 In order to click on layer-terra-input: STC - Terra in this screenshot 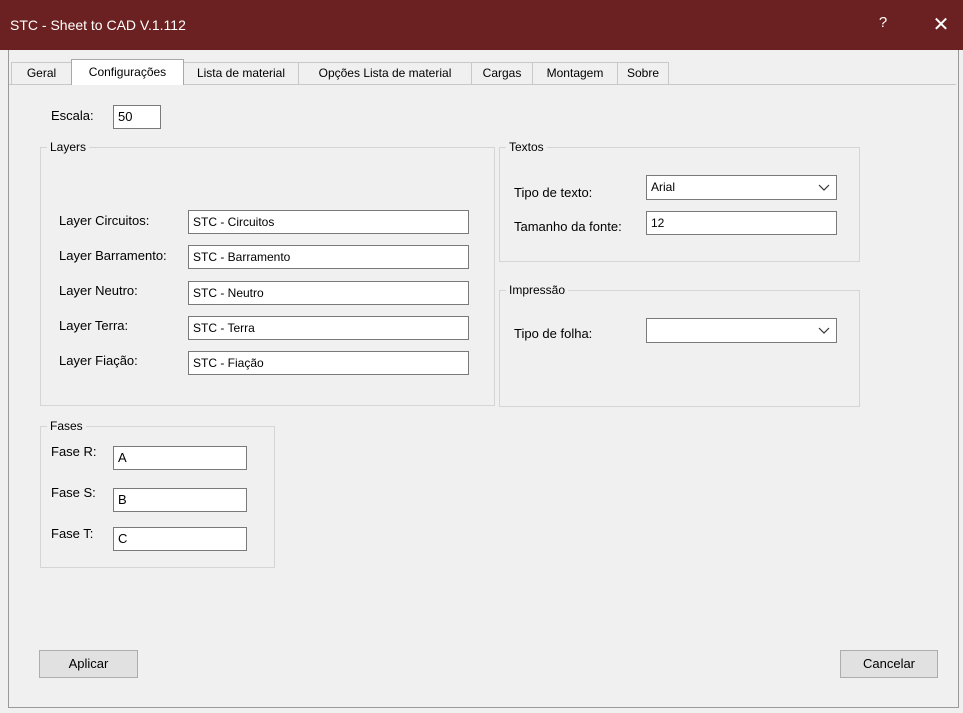, I will do `click(328, 328)`.